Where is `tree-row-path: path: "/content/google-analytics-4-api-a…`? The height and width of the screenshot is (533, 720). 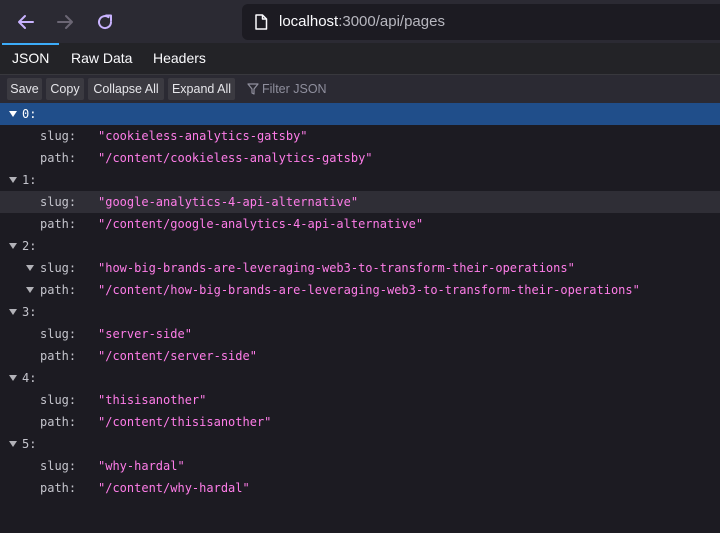 tree-row-path: path: "/content/google-analytics-4-api-a… is located at coordinates (360, 224).